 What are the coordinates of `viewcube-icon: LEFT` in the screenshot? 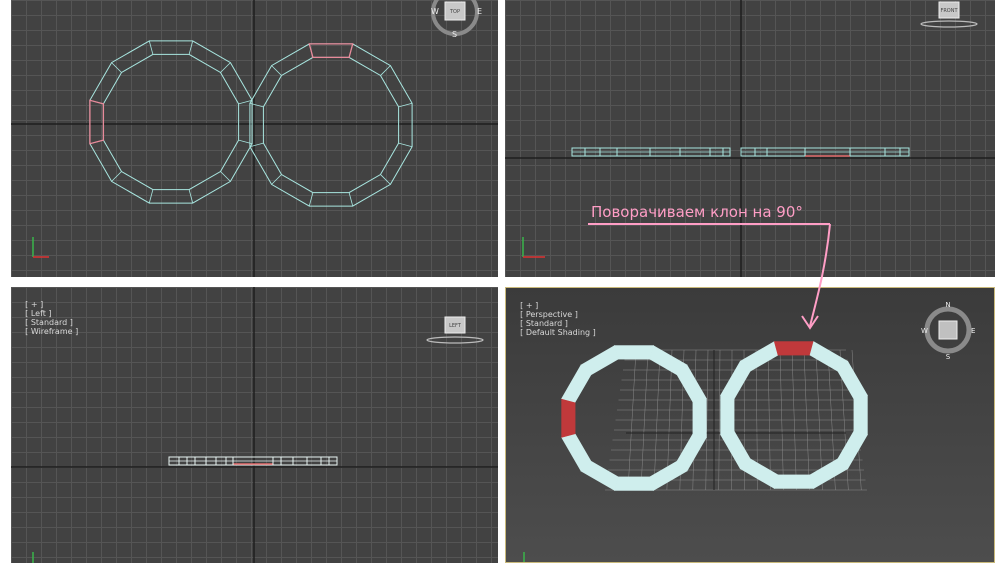 It's located at (455, 331).